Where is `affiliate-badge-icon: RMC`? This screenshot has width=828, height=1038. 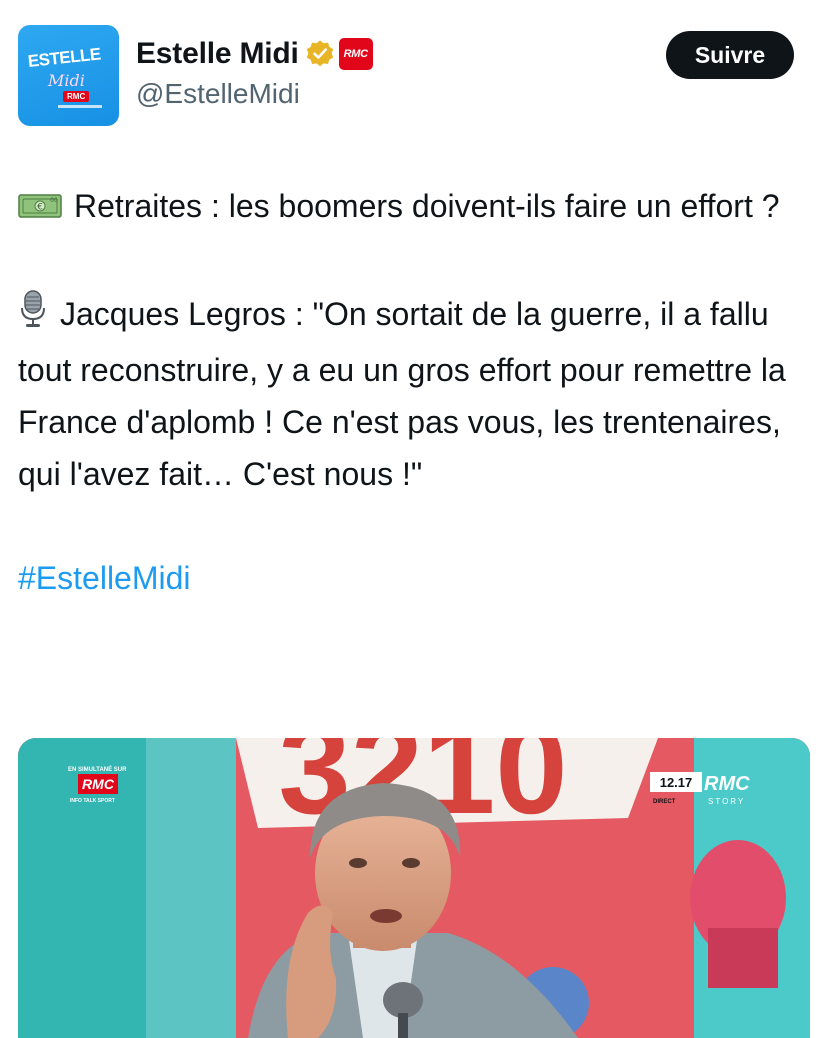
affiliate-badge-icon: RMC is located at coordinates (355, 54).